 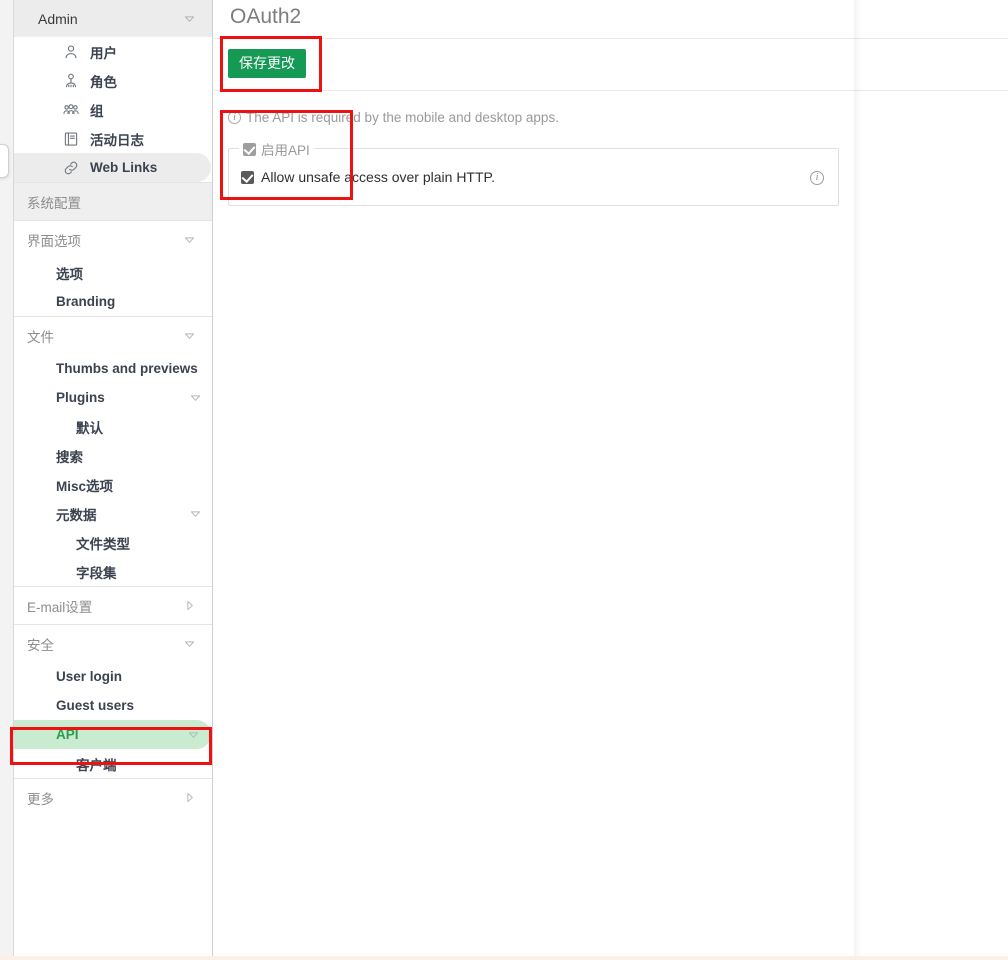 What do you see at coordinates (112, 734) in the screenshot?
I see `sidebar-item-api: API` at bounding box center [112, 734].